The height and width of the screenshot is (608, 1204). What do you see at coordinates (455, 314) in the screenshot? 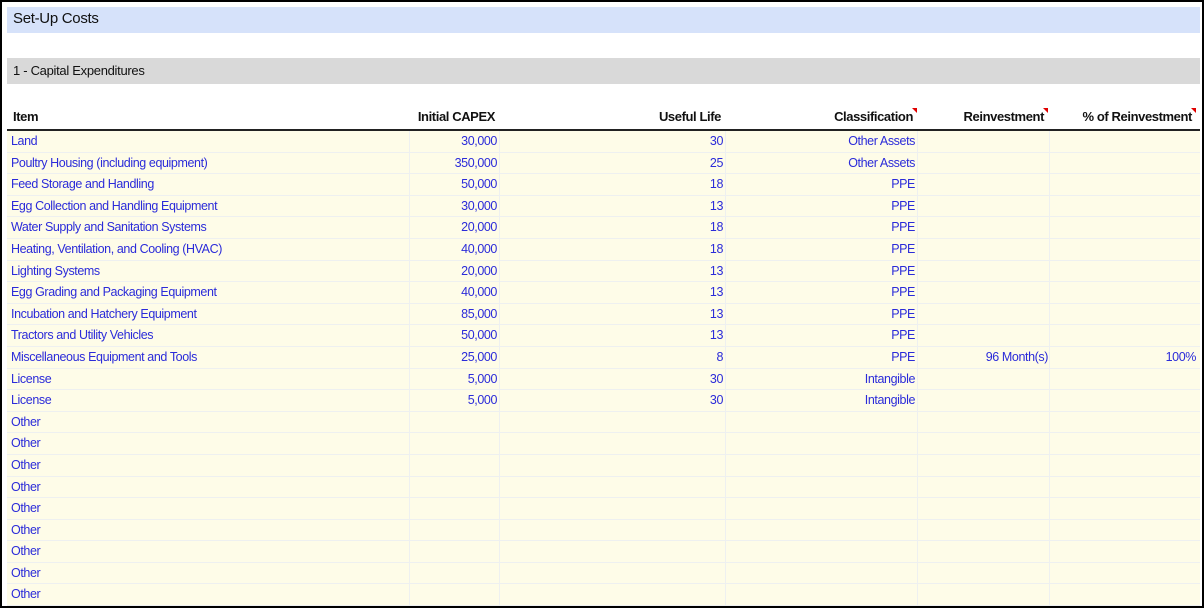
I see `initial-capex-cell: 85,000` at bounding box center [455, 314].